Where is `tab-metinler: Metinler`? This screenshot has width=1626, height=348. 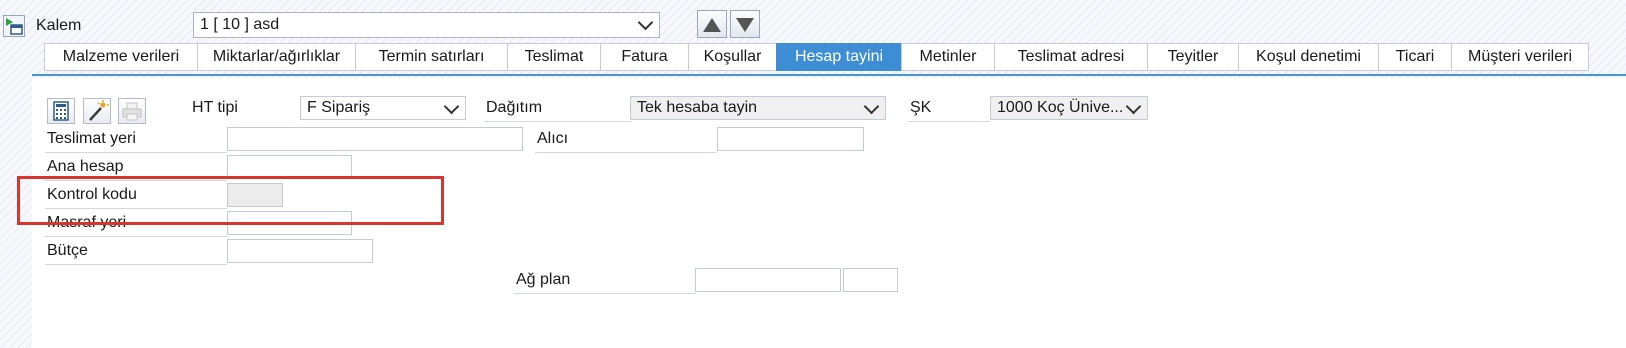 tab-metinler: Metinler is located at coordinates (947, 57).